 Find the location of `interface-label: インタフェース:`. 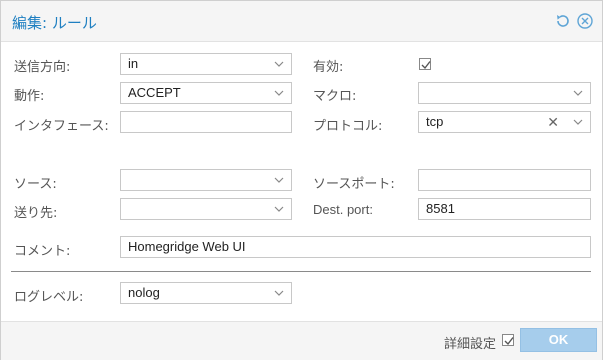

interface-label: インタフェース: is located at coordinates (61, 126).